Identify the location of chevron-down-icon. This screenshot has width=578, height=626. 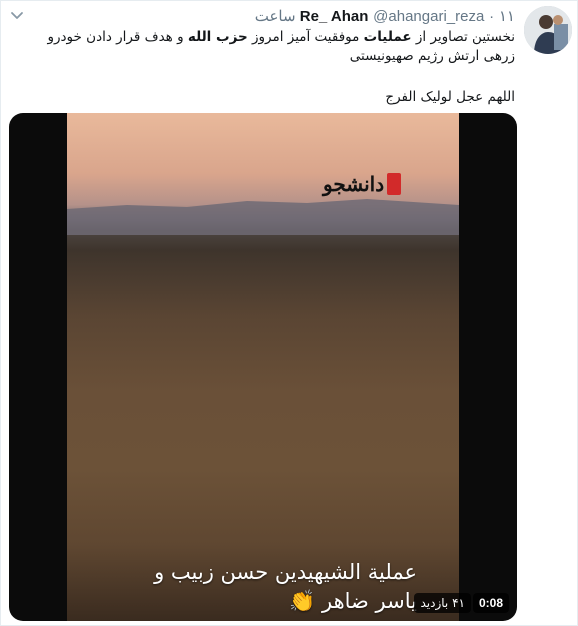
(17, 15).